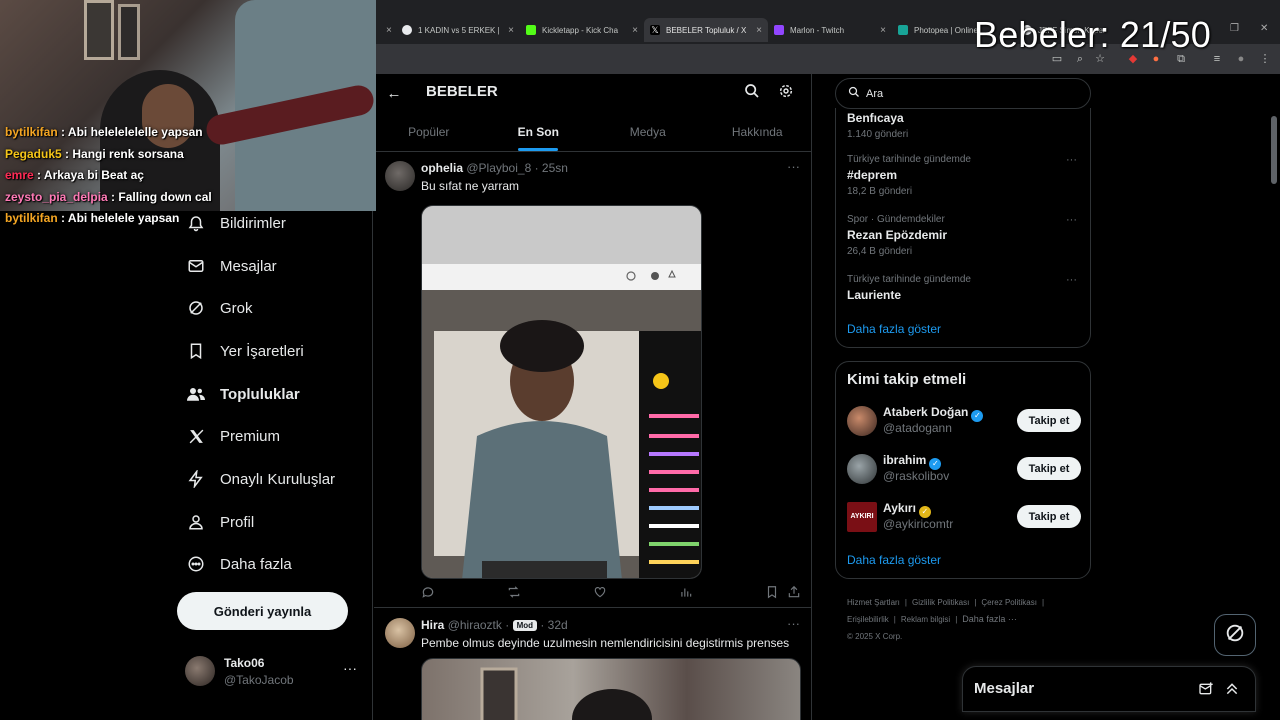 This screenshot has width=1280, height=720. What do you see at coordinates (1264, 28) in the screenshot?
I see `close-window-icon: ✕` at bounding box center [1264, 28].